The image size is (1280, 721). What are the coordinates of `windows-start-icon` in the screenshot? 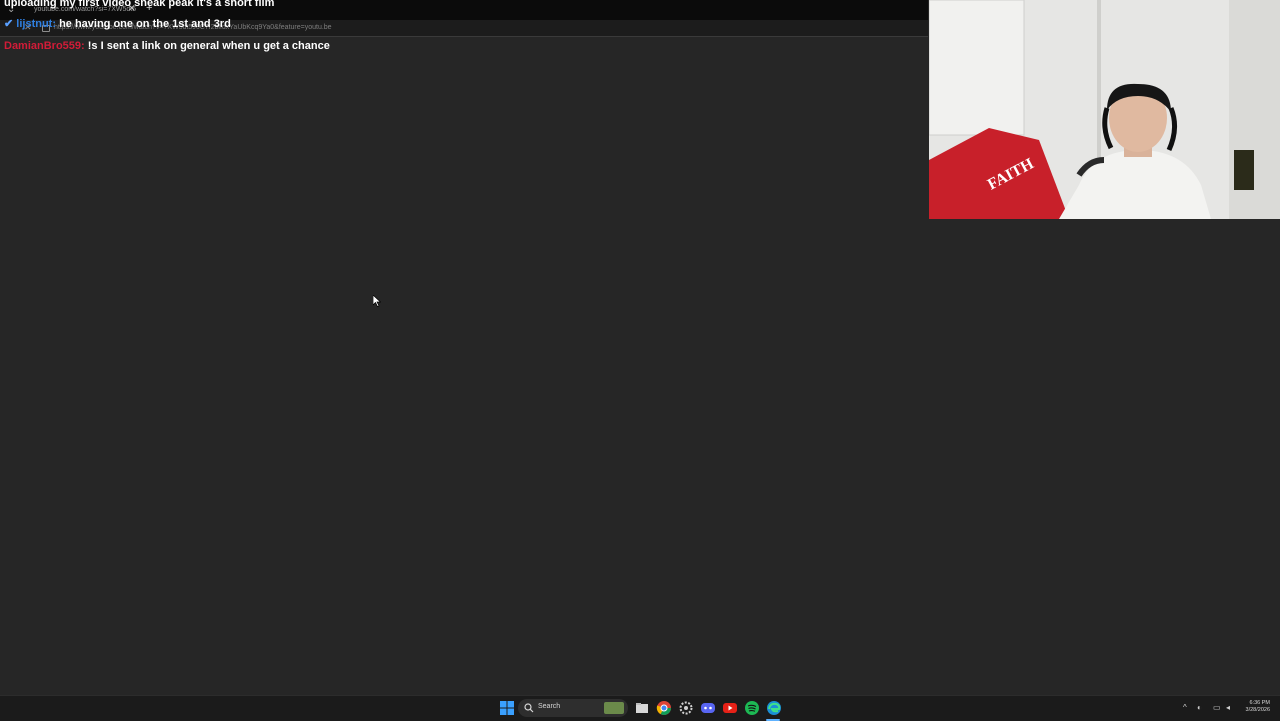 It's located at (507, 708).